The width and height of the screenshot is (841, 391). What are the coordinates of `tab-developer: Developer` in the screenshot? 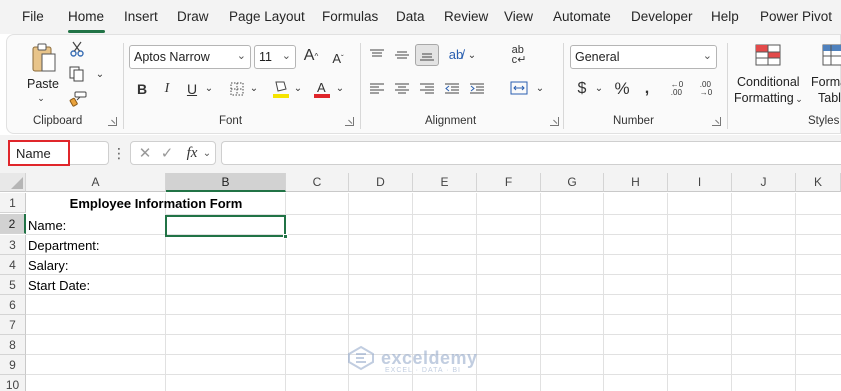 It's located at (662, 16).